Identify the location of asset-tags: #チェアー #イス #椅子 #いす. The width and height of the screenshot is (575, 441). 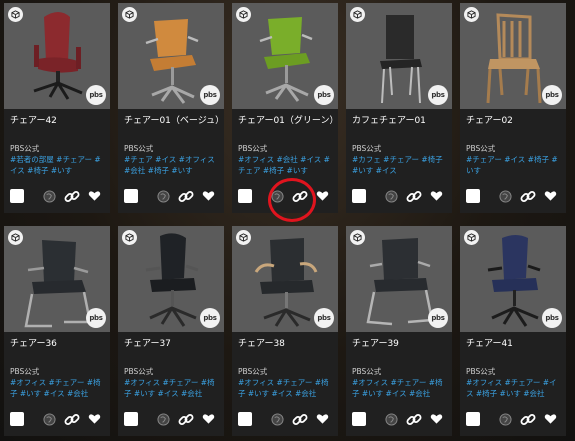
(514, 165).